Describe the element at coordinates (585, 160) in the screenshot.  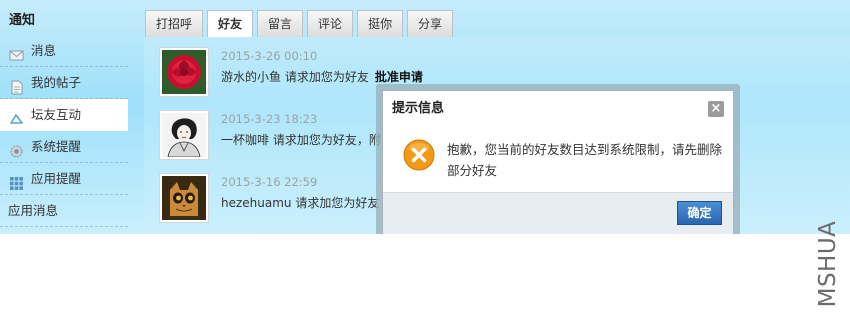
I see `dialog-message: 抱歉，您当前的好友数目达到系统限制，请先删除部分好友` at that location.